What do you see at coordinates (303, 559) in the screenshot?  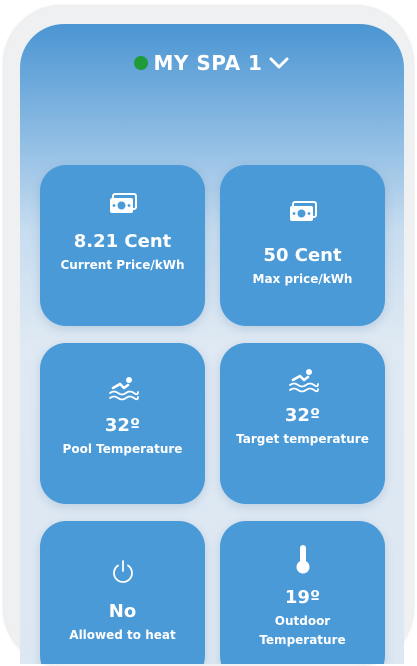 I see `thermometer-icon` at bounding box center [303, 559].